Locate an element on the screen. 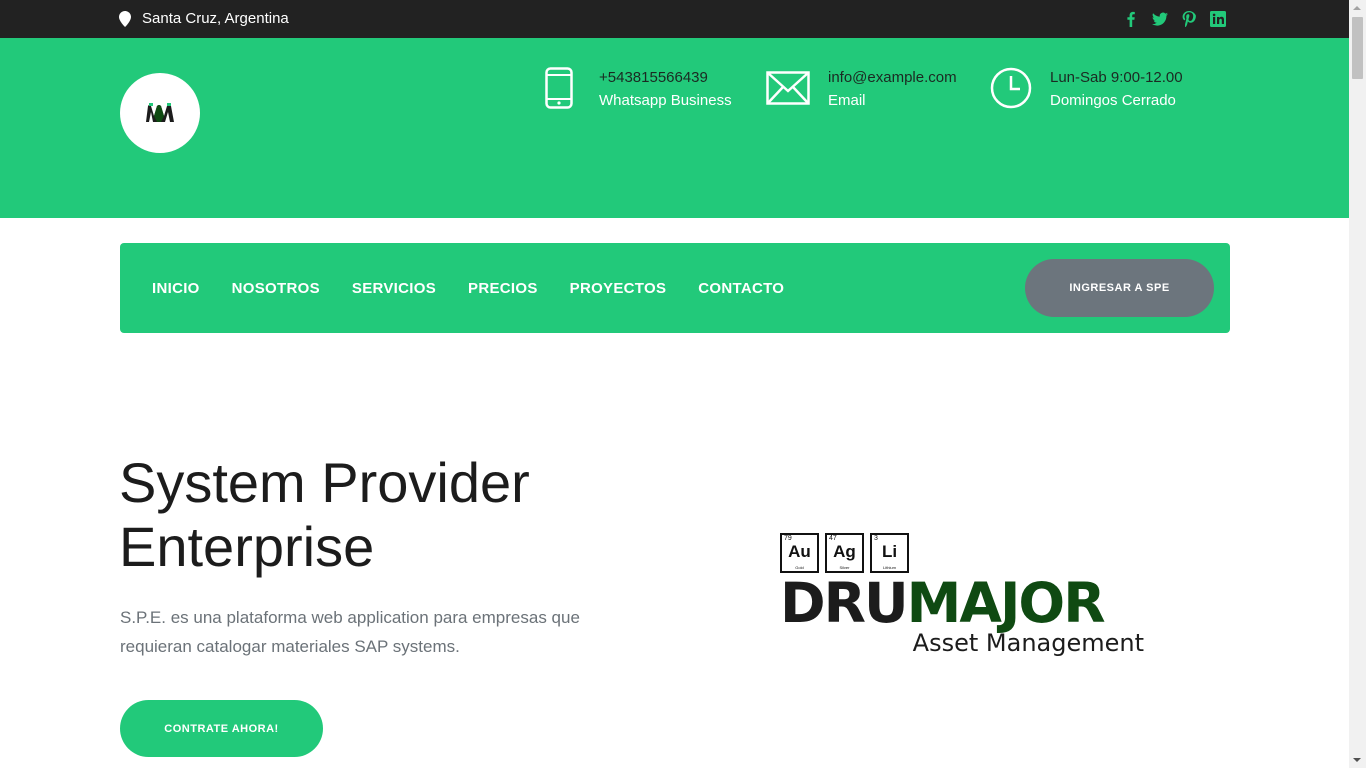 This screenshot has height=768, width=1366. location-text: Santa Cruz, Argentina is located at coordinates (215, 18).